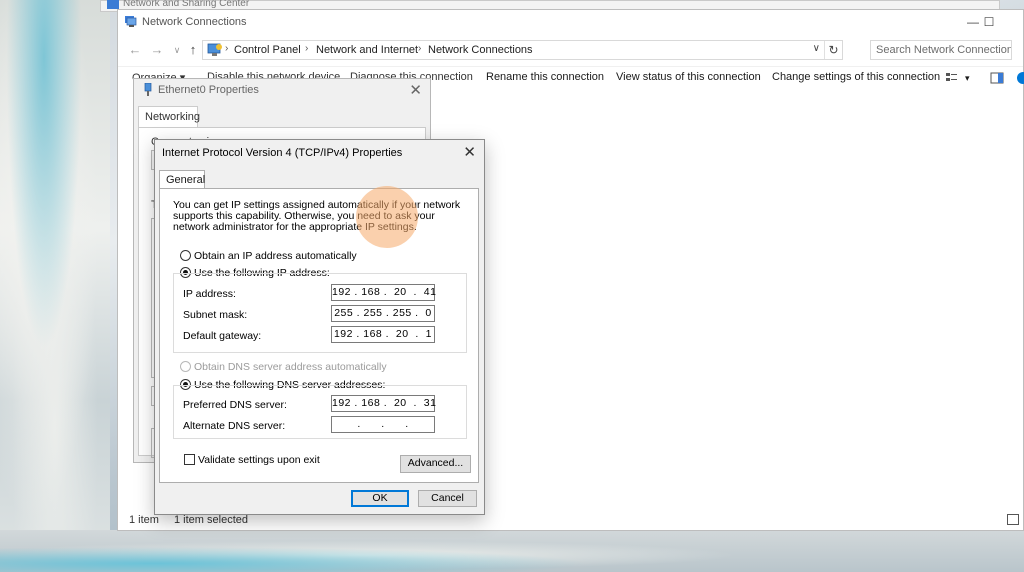 The height and width of the screenshot is (572, 1024). I want to click on cancel-button: Cancel, so click(447, 498).